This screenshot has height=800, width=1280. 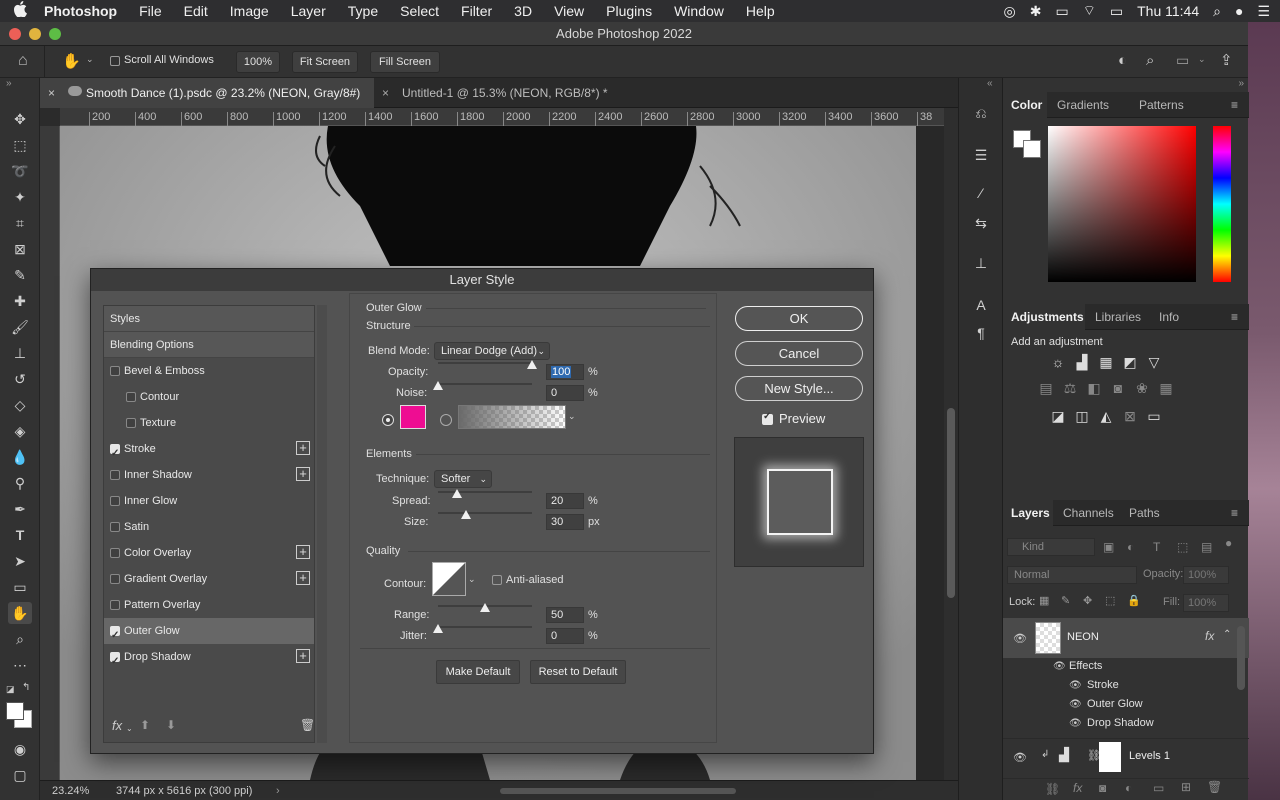 I want to click on blur-tool-icon: 💧, so click(x=20, y=457).